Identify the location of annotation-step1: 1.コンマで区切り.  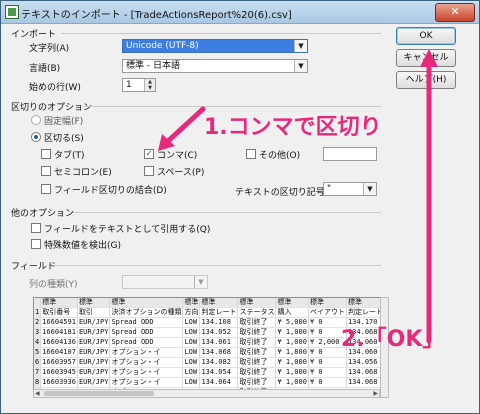
(293, 127).